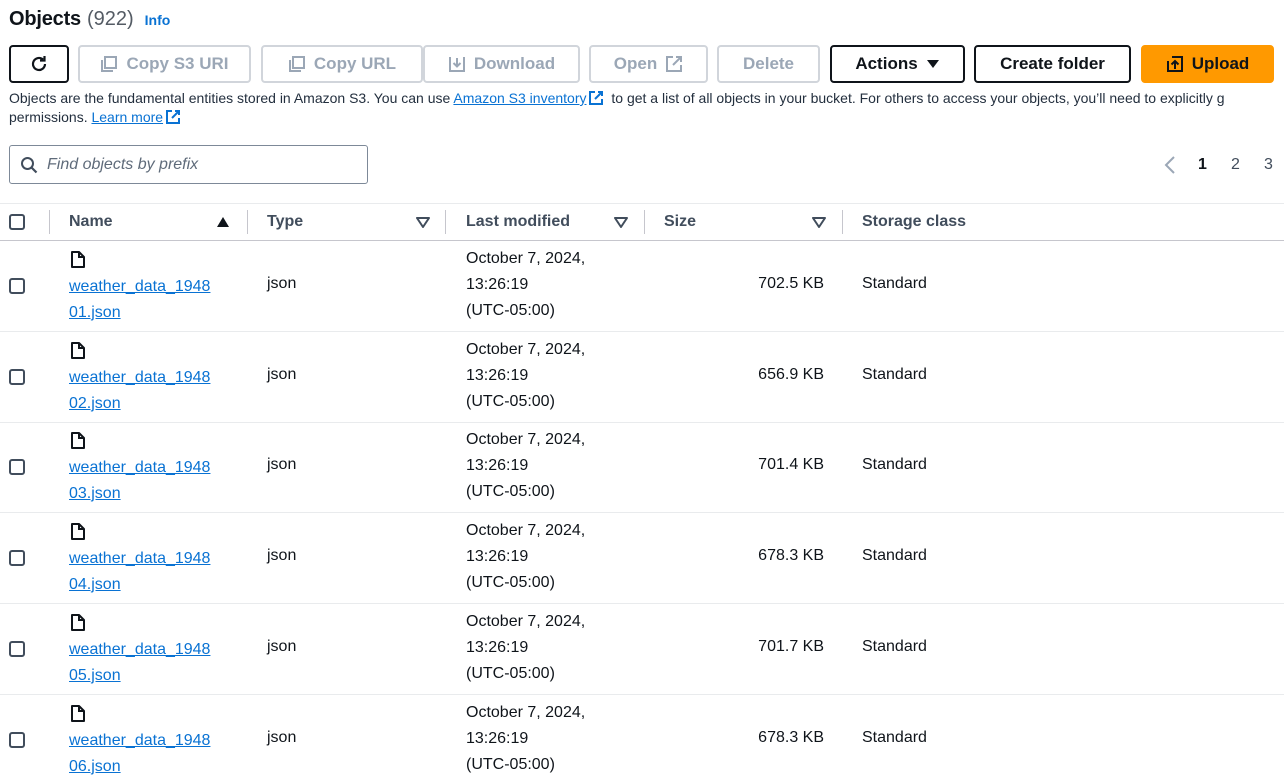  Describe the element at coordinates (91, 222) in the screenshot. I see `column-header-name: Name` at that location.